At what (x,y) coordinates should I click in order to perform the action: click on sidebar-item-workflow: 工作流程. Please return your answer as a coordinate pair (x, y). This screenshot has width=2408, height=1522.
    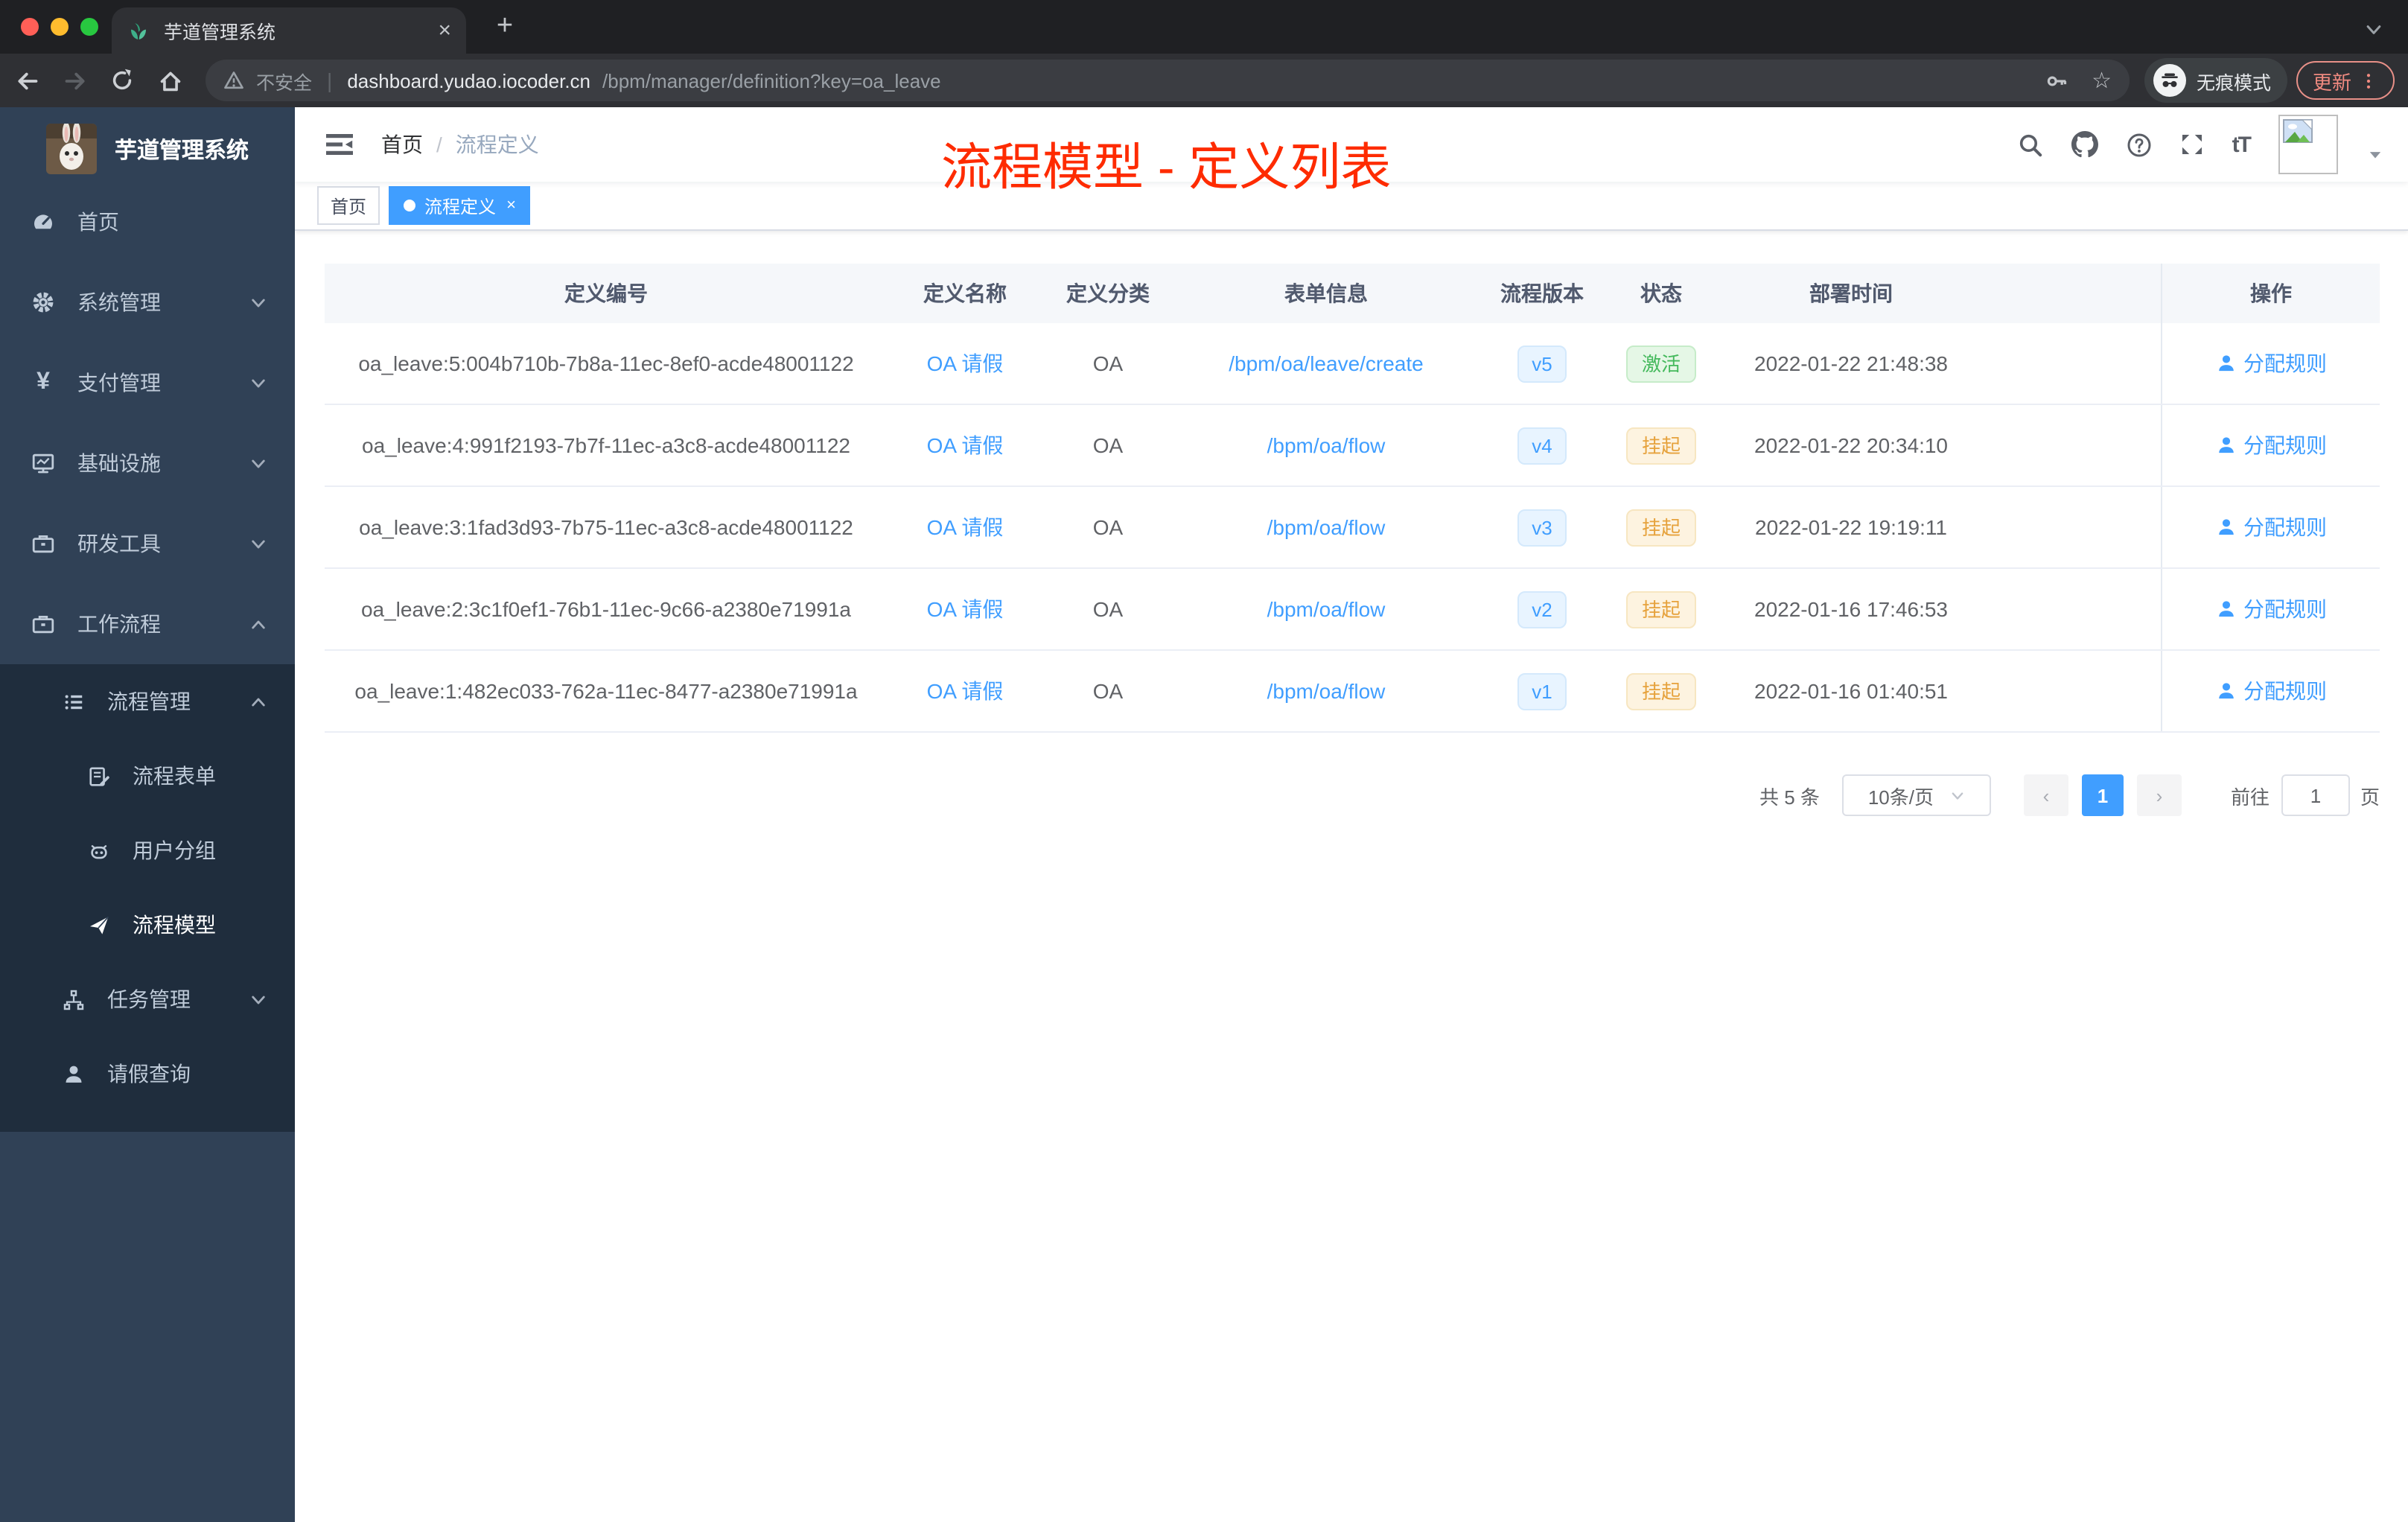
    Looking at the image, I should click on (147, 624).